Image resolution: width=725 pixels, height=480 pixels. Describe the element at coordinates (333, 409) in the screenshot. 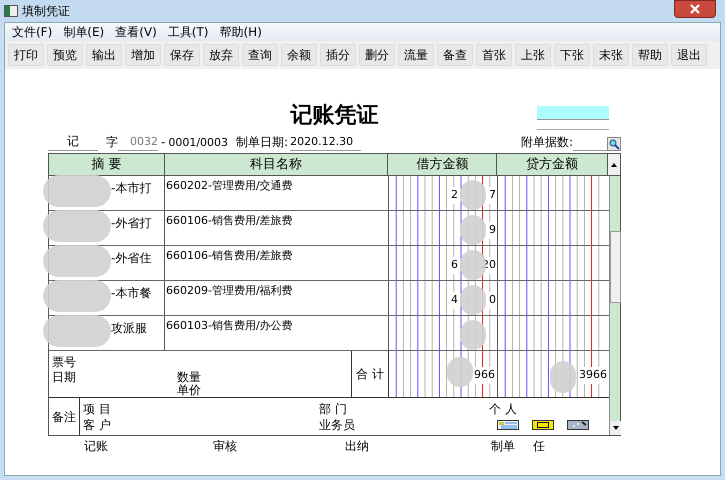

I see `department-label: 部 门` at that location.